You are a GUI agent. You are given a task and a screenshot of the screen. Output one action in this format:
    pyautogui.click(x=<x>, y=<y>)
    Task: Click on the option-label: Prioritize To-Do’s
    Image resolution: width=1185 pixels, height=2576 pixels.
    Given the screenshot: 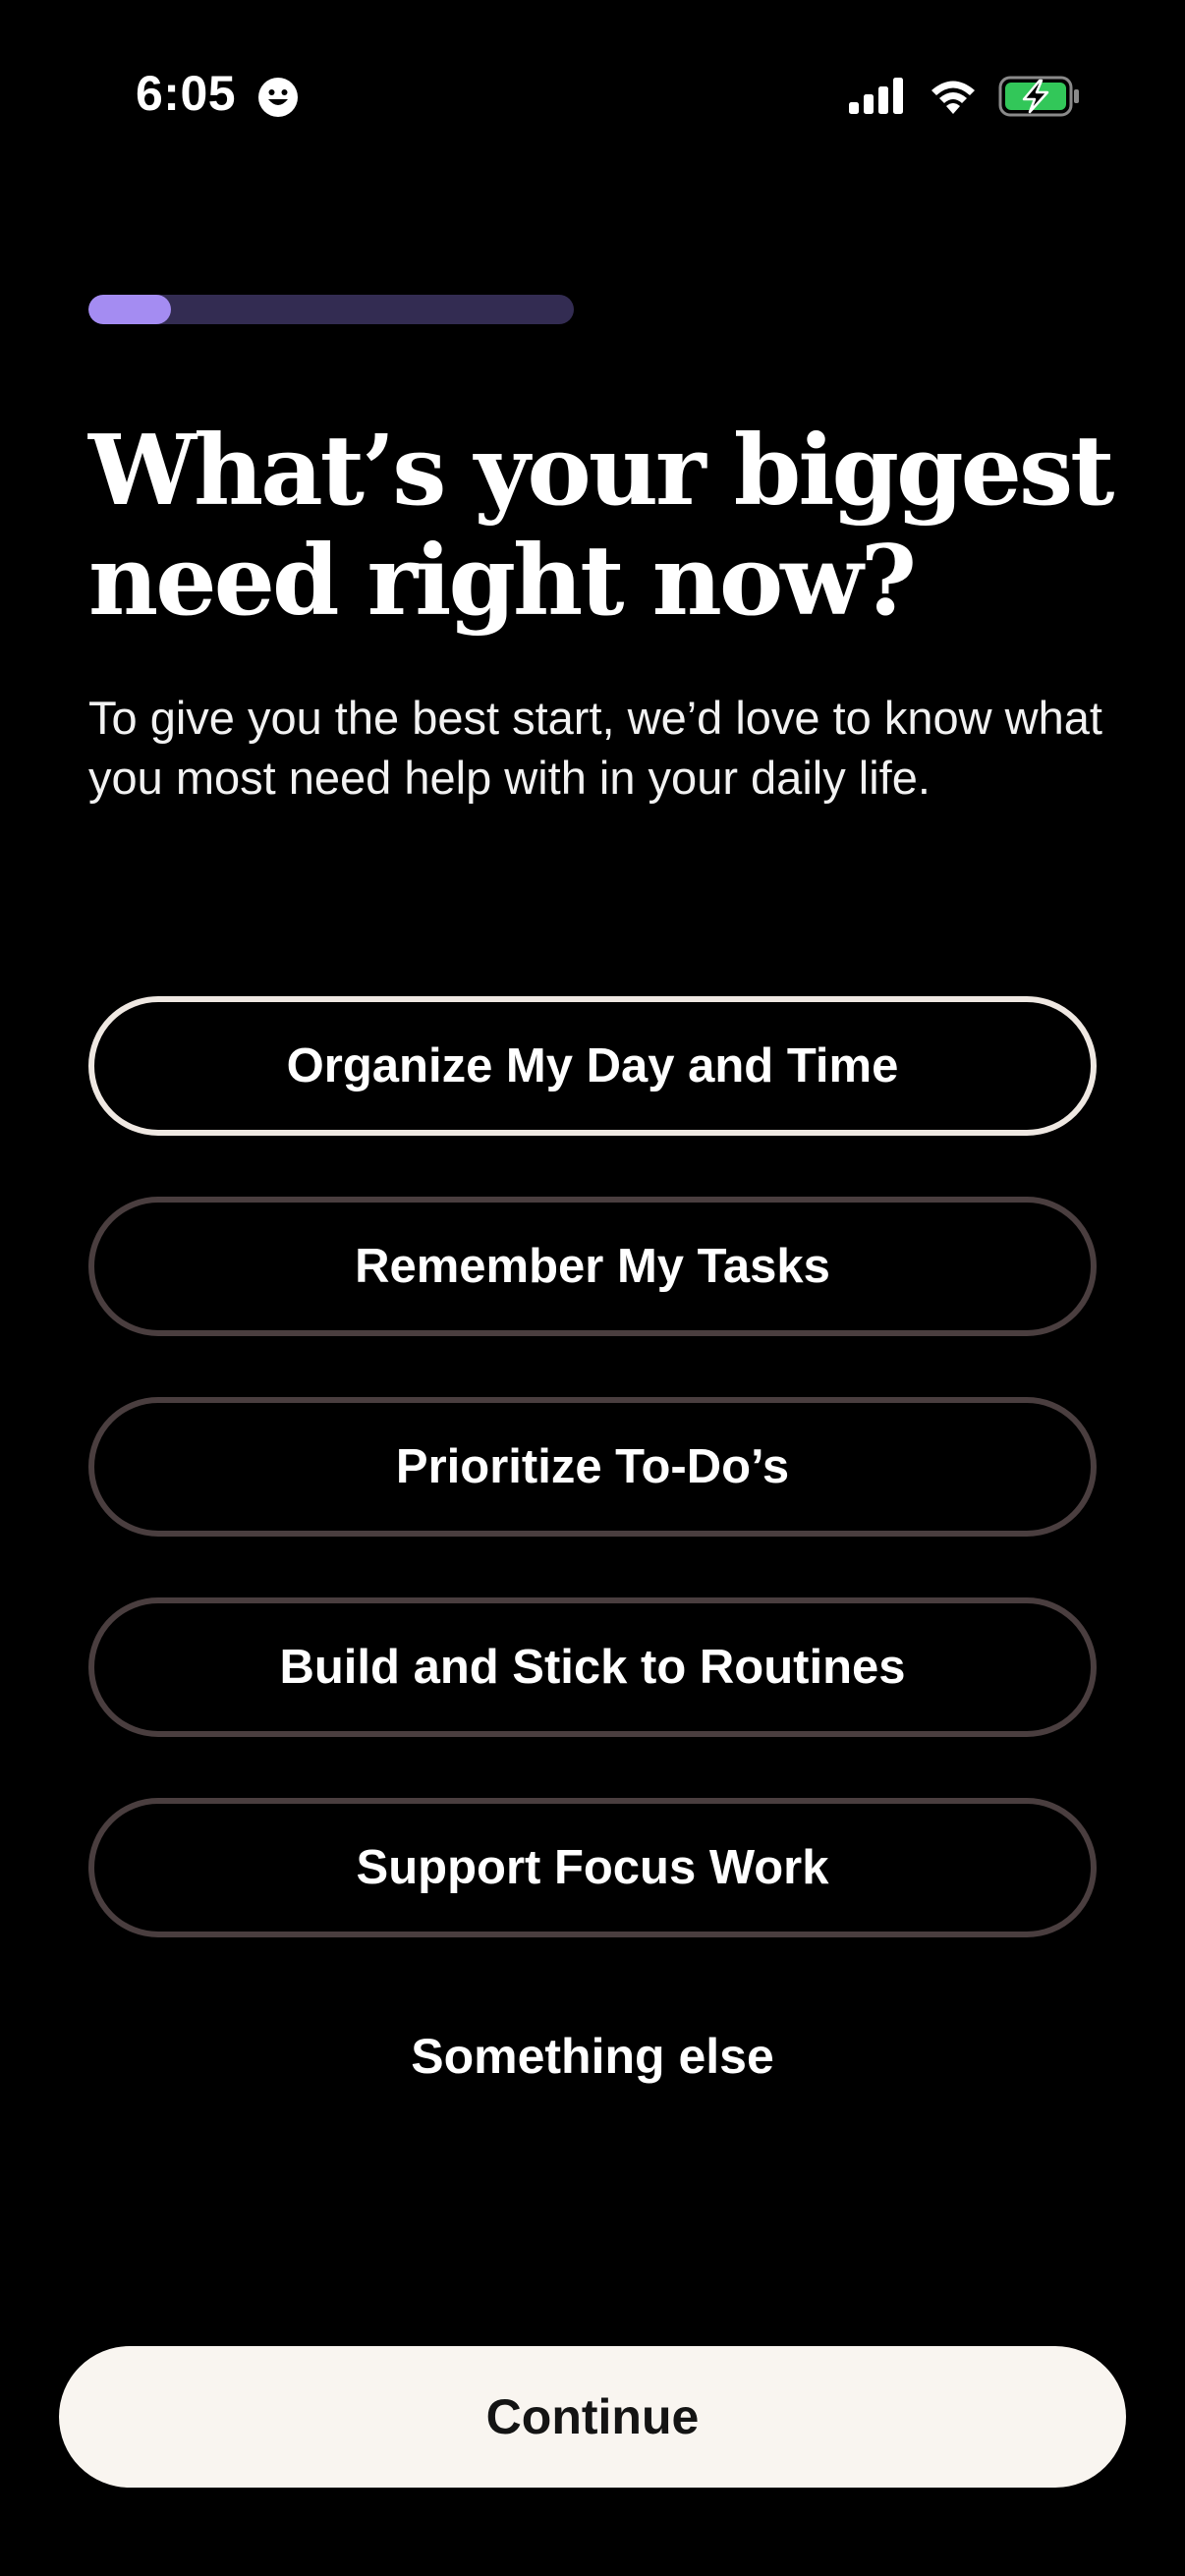 What is the action you would take?
    pyautogui.click(x=592, y=1466)
    